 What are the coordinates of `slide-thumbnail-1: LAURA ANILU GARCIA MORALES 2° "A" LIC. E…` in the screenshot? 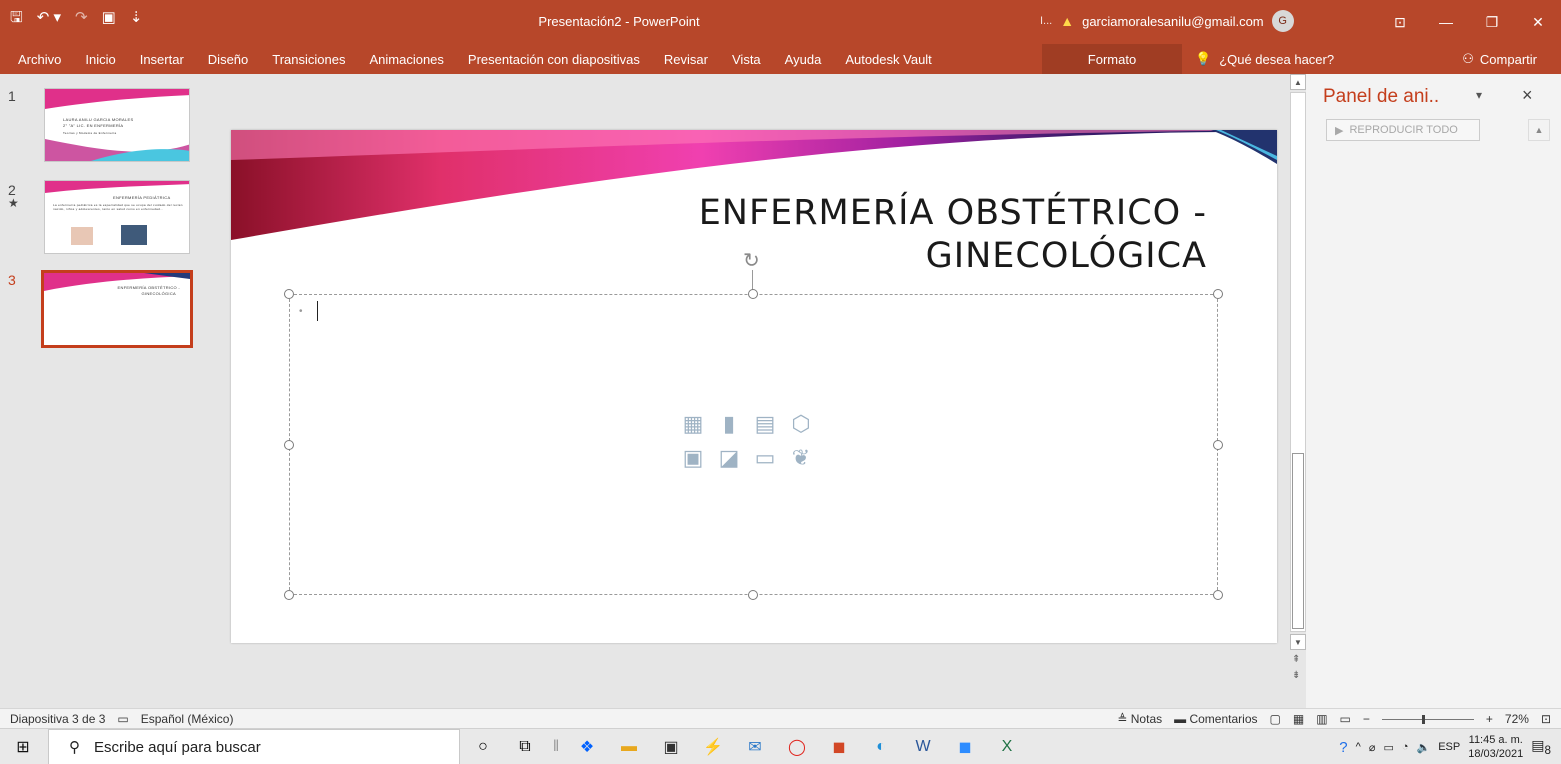 It's located at (117, 125).